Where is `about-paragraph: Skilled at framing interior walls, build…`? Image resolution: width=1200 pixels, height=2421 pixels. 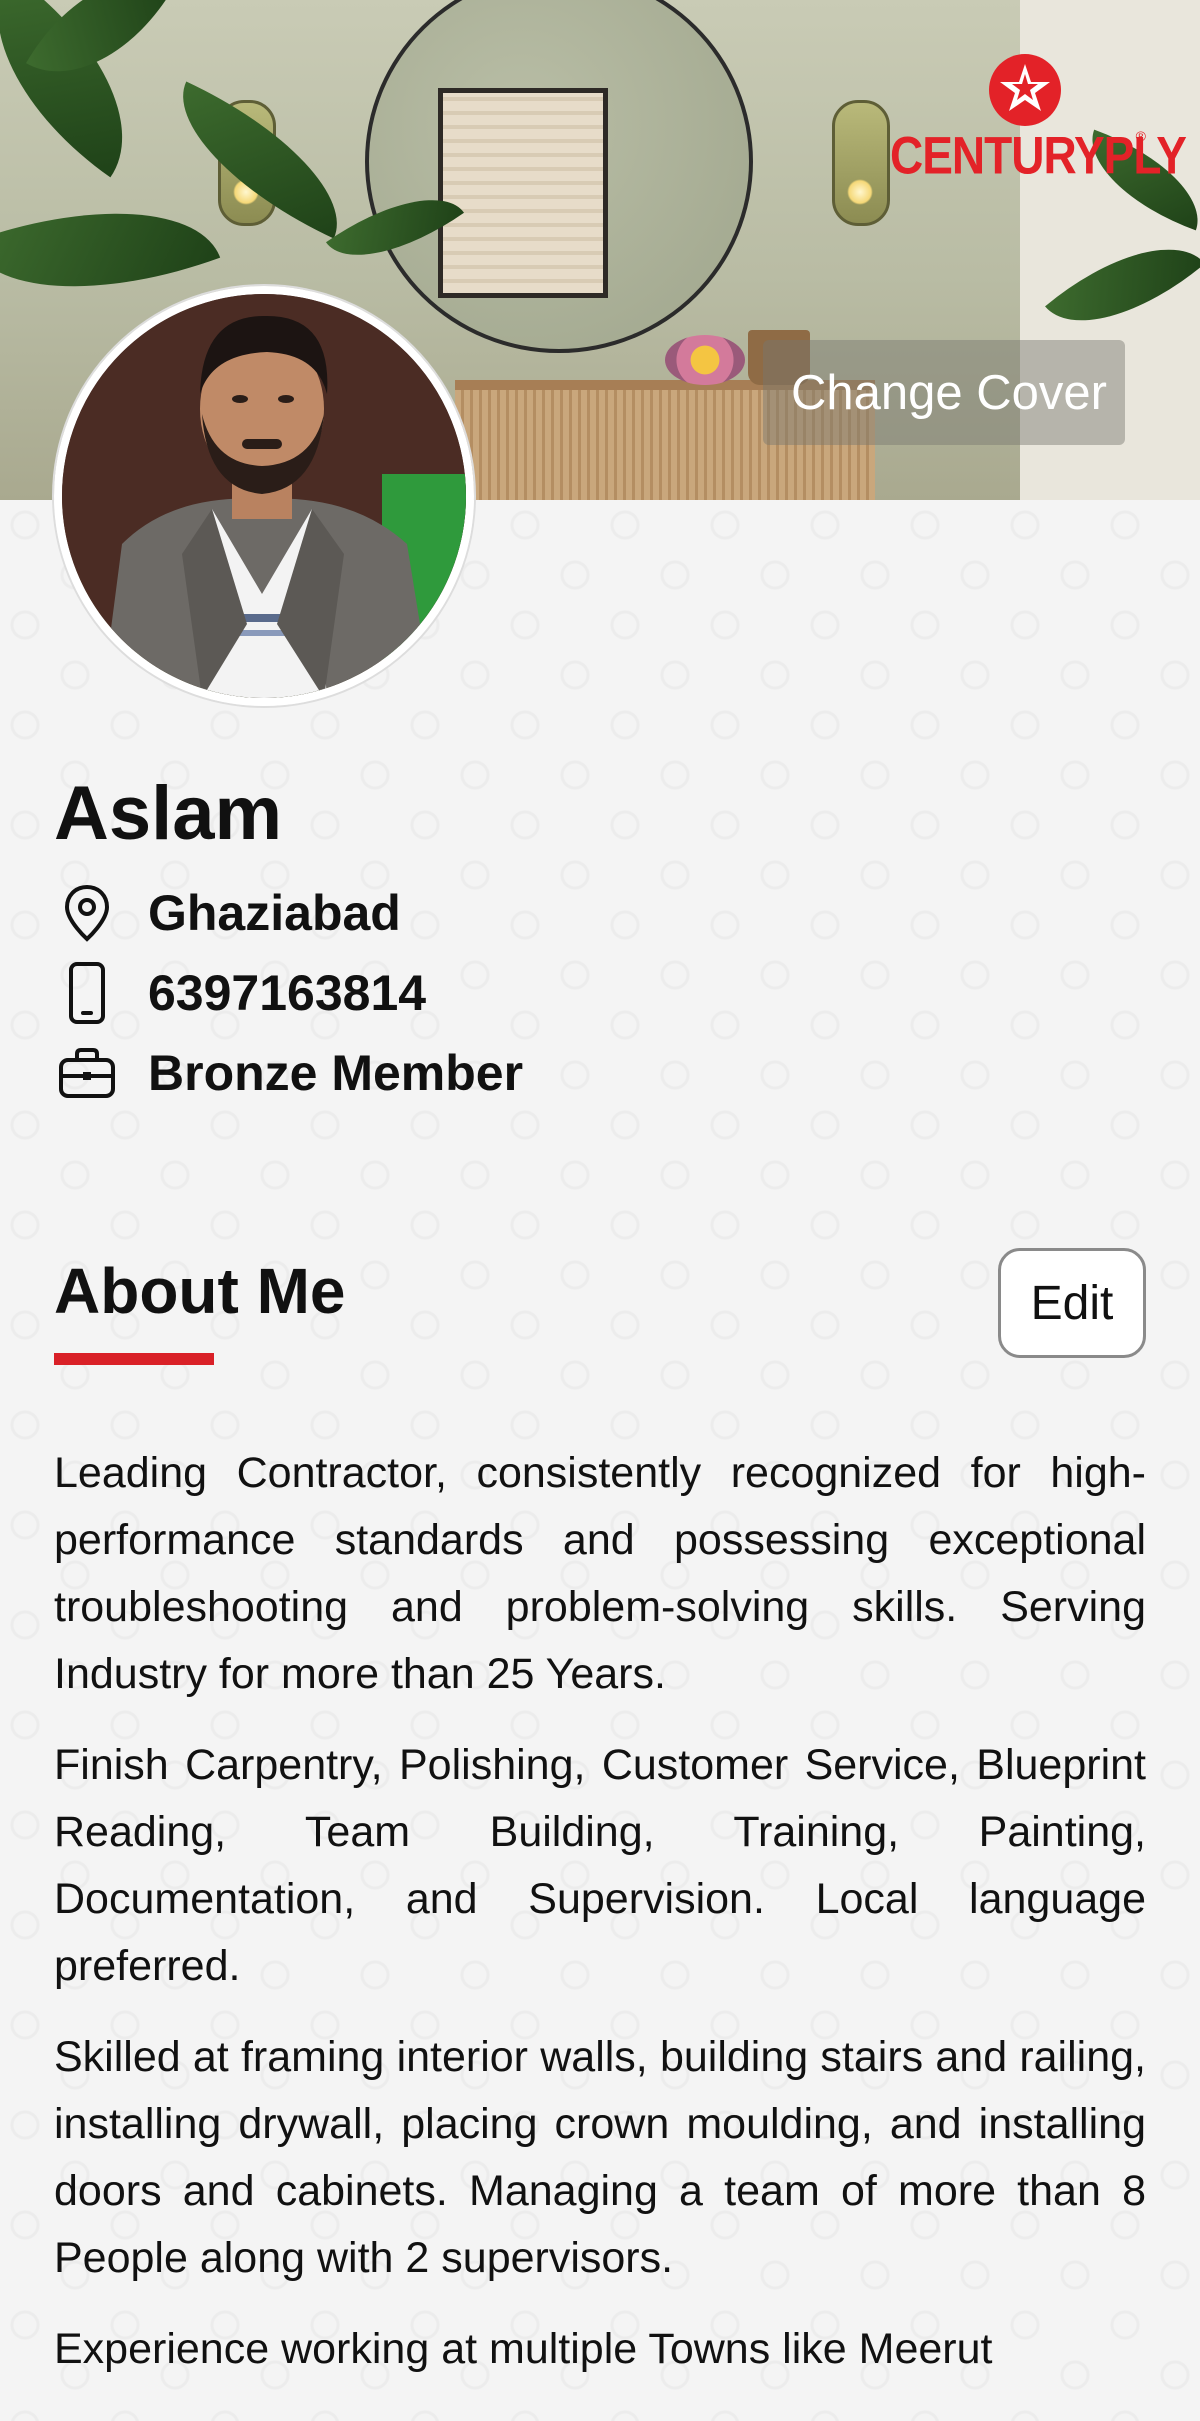 about-paragraph: Skilled at framing interior walls, build… is located at coordinates (600, 2157).